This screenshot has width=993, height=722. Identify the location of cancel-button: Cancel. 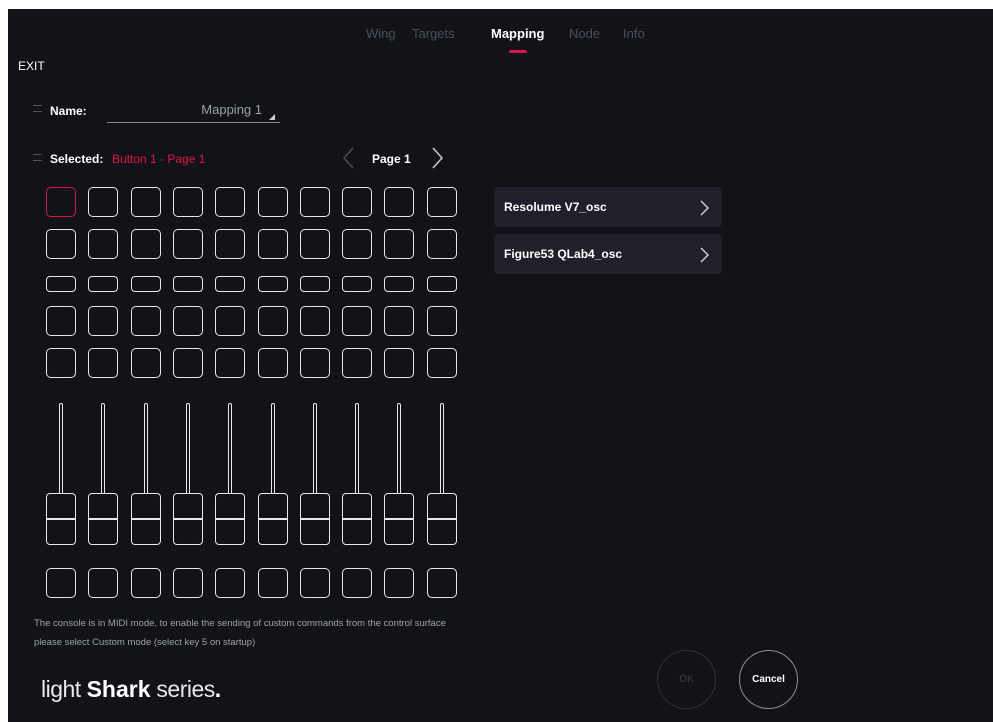
(768, 679).